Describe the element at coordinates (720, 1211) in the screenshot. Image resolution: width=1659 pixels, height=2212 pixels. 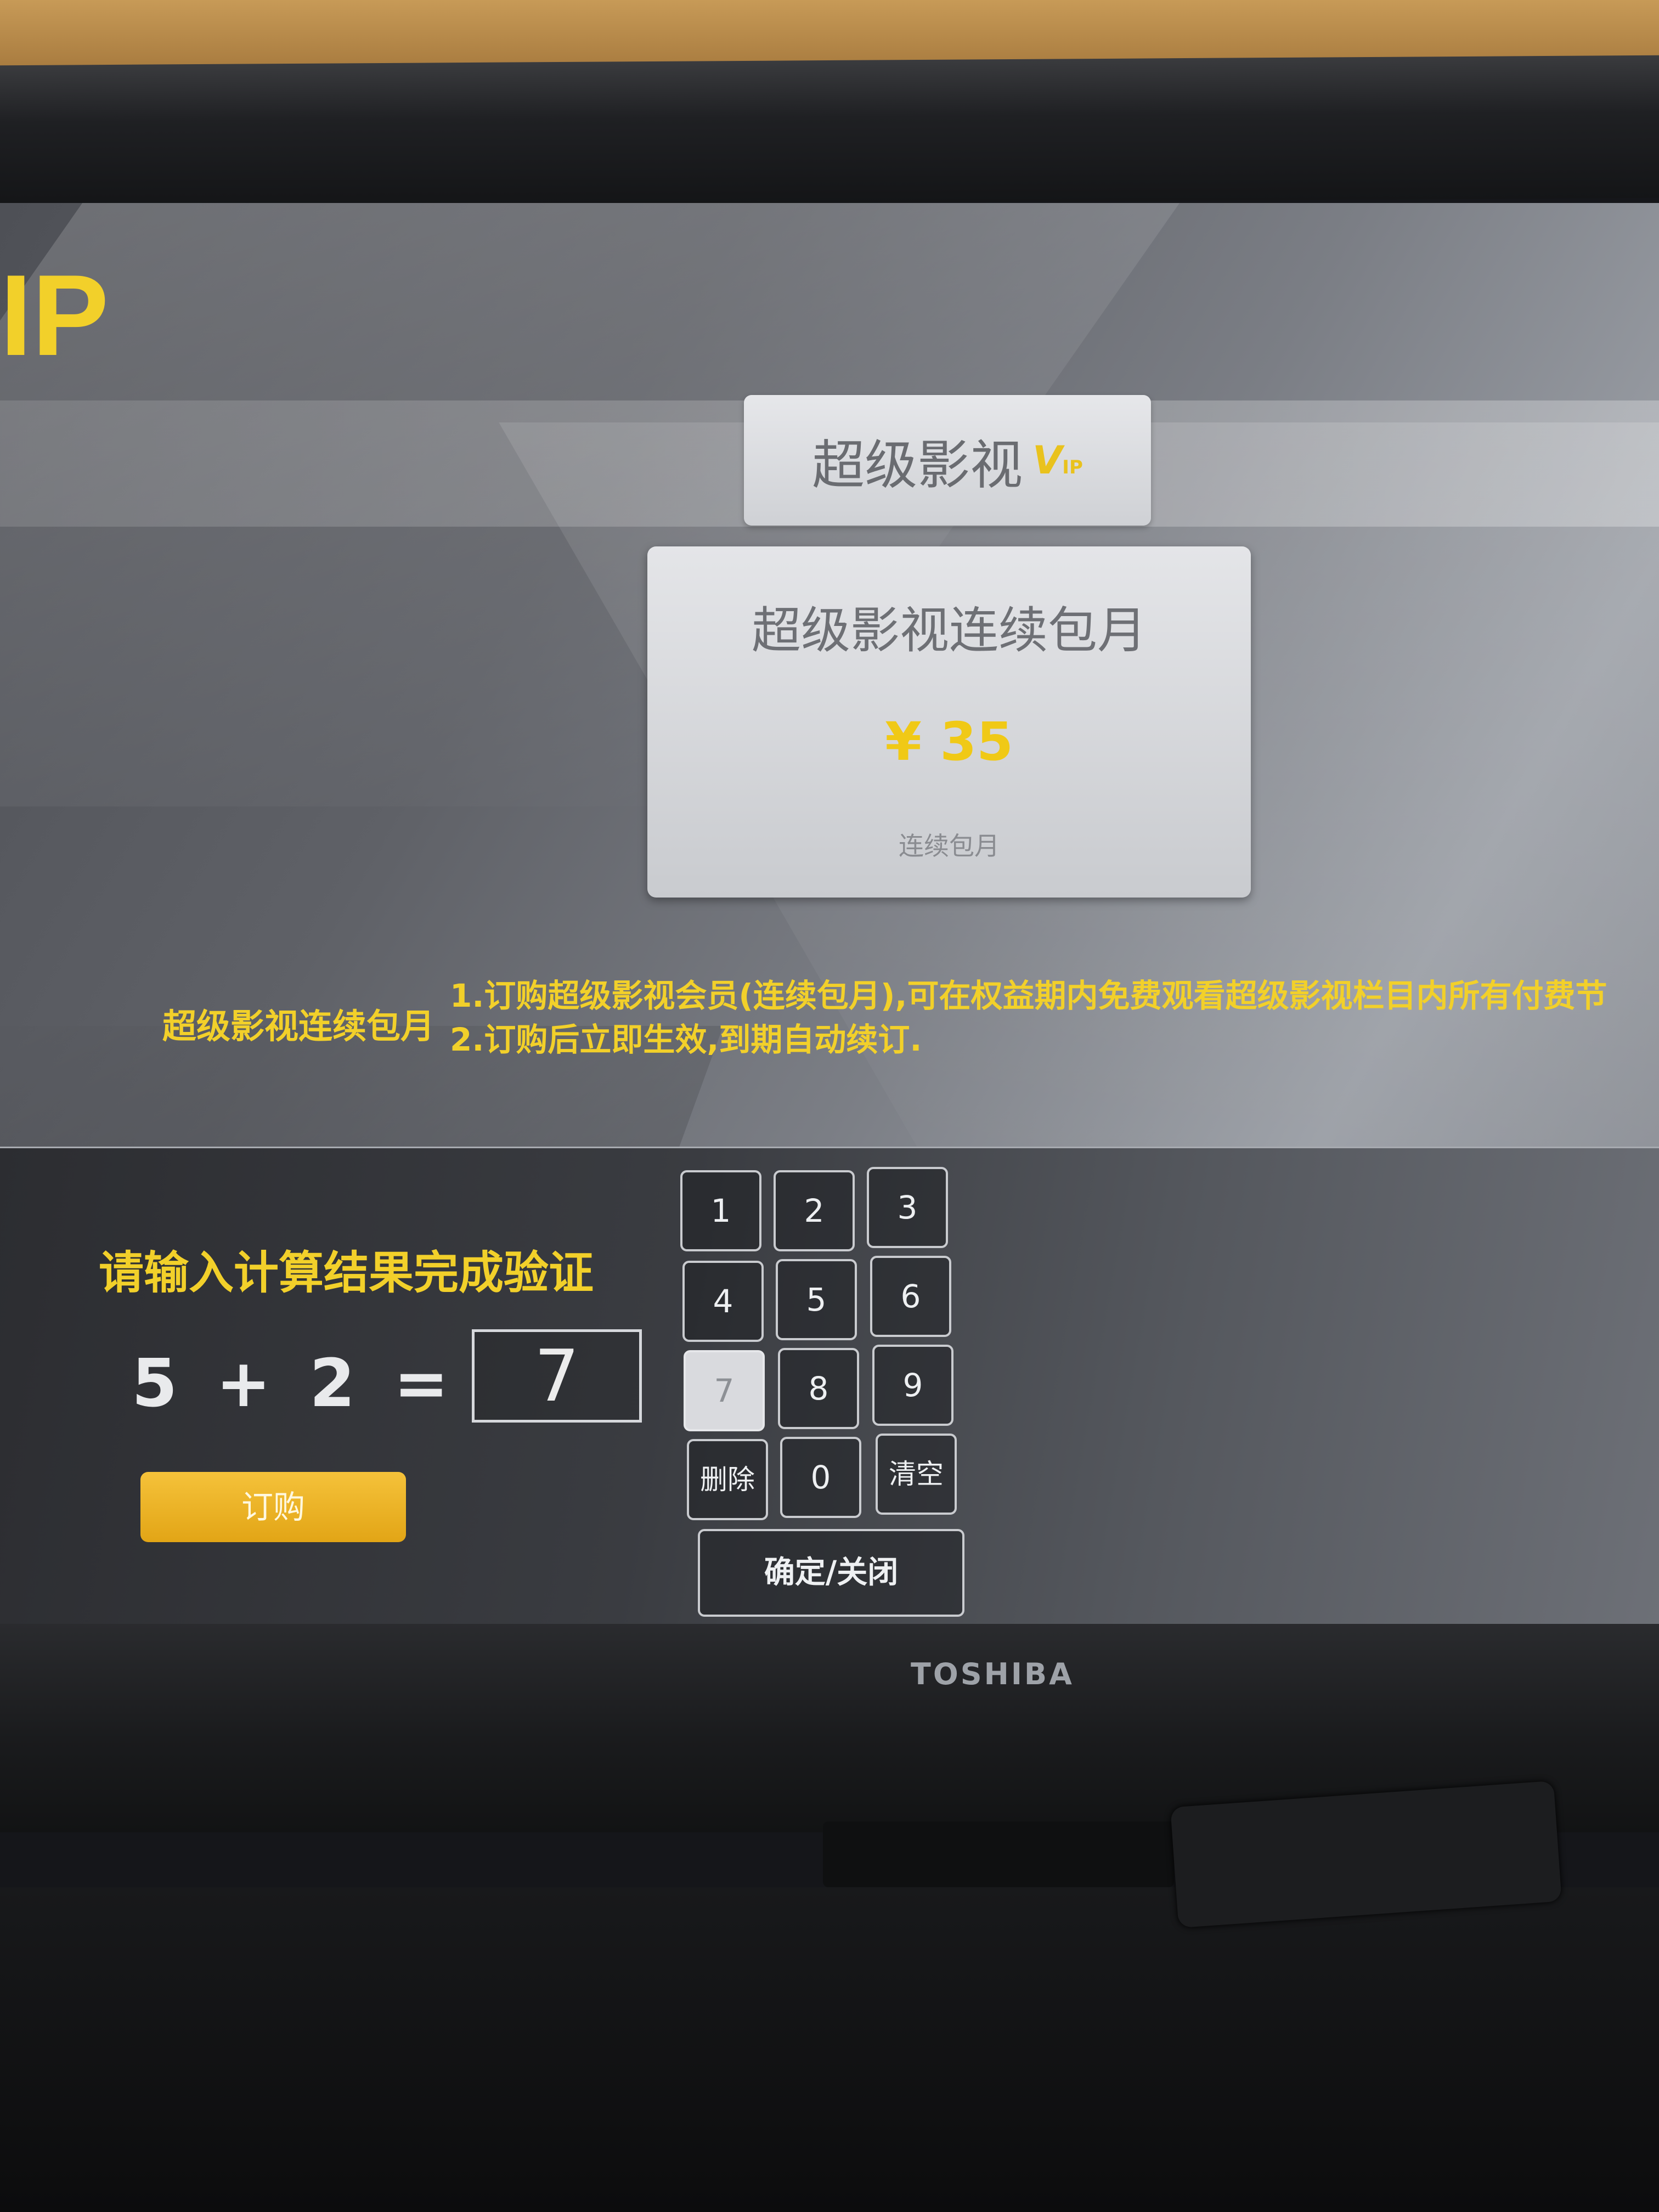
I see `key-1: 1` at that location.